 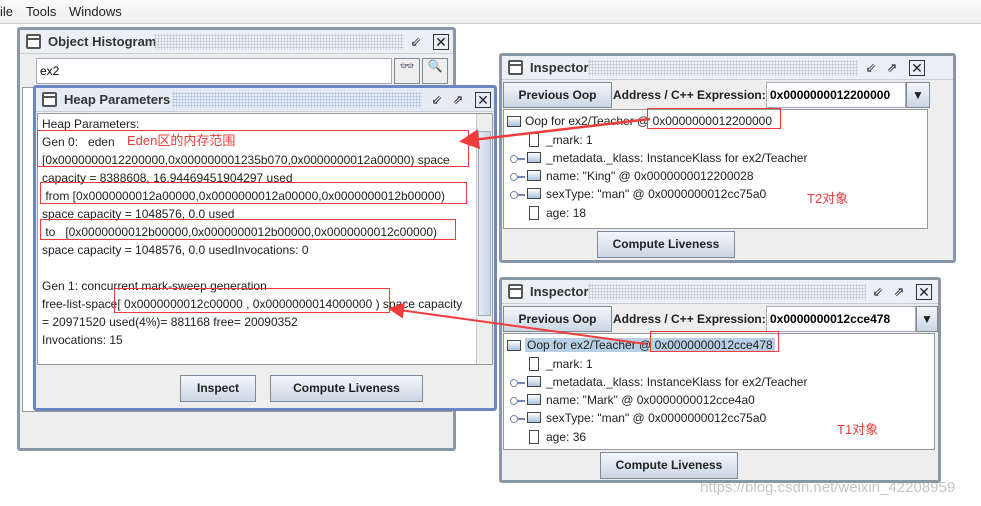 What do you see at coordinates (555, 133) in the screenshot?
I see `arrow-t2-to-eden` at bounding box center [555, 133].